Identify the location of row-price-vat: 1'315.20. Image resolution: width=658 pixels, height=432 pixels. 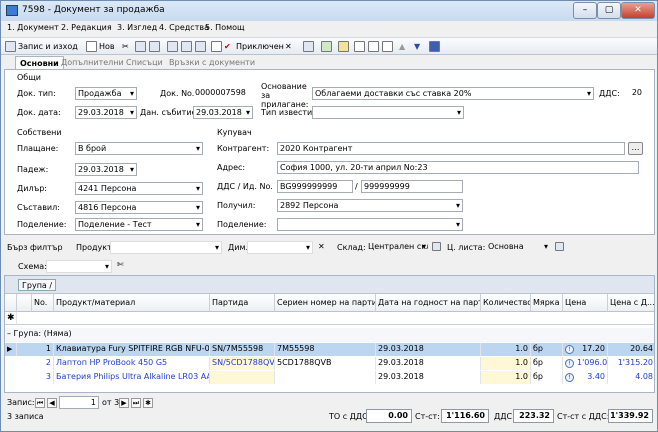
(631, 363).